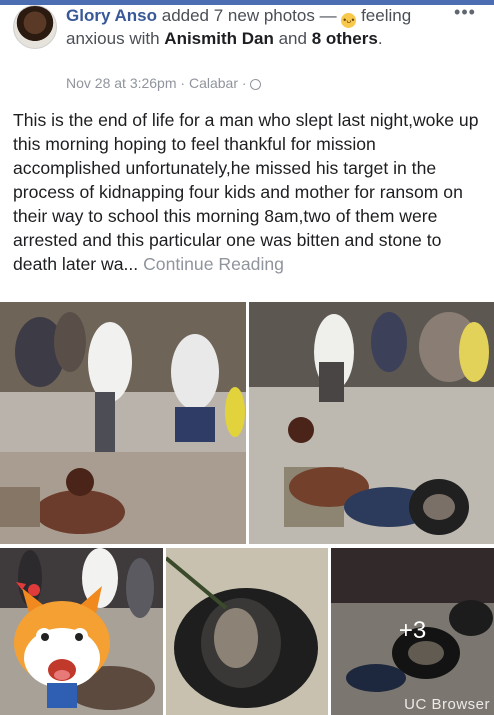  I want to click on more-photos-count: +3, so click(412, 631).